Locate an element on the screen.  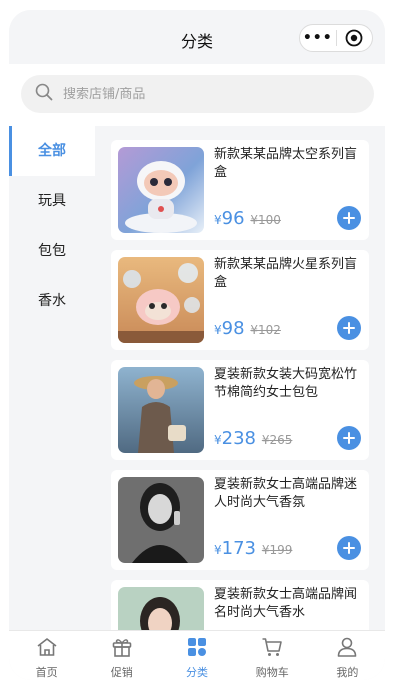
home-icon is located at coordinates (47, 649).